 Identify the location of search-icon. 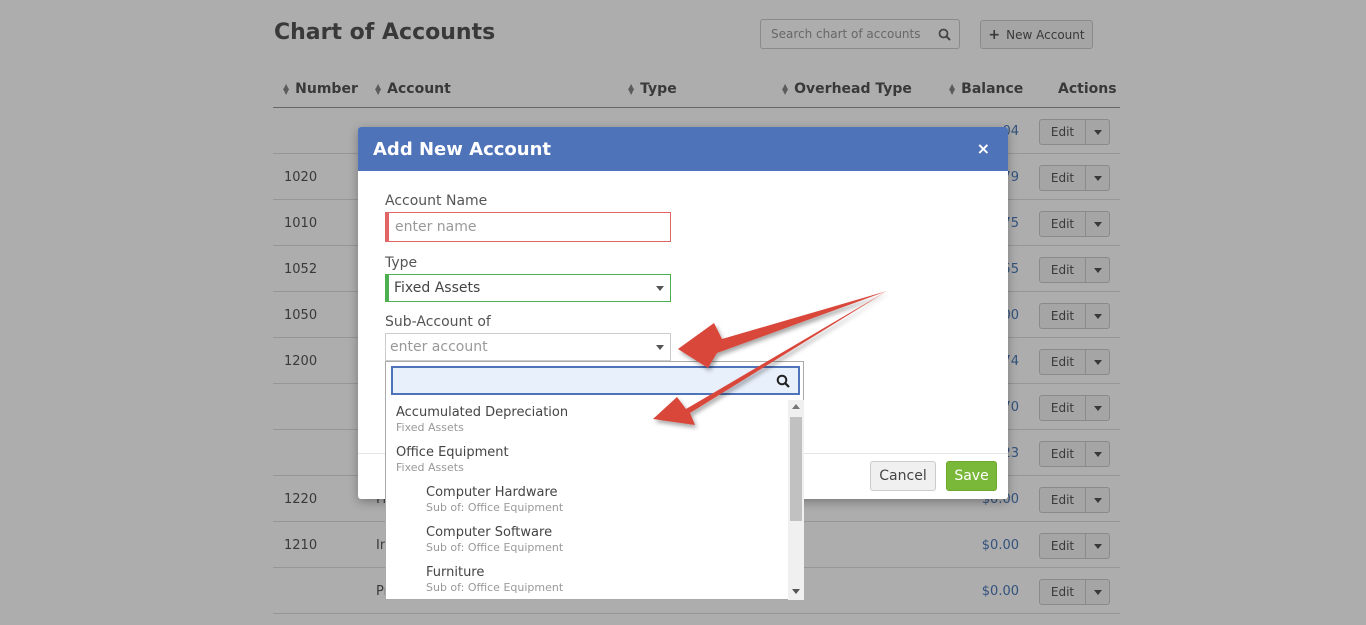
(783, 382).